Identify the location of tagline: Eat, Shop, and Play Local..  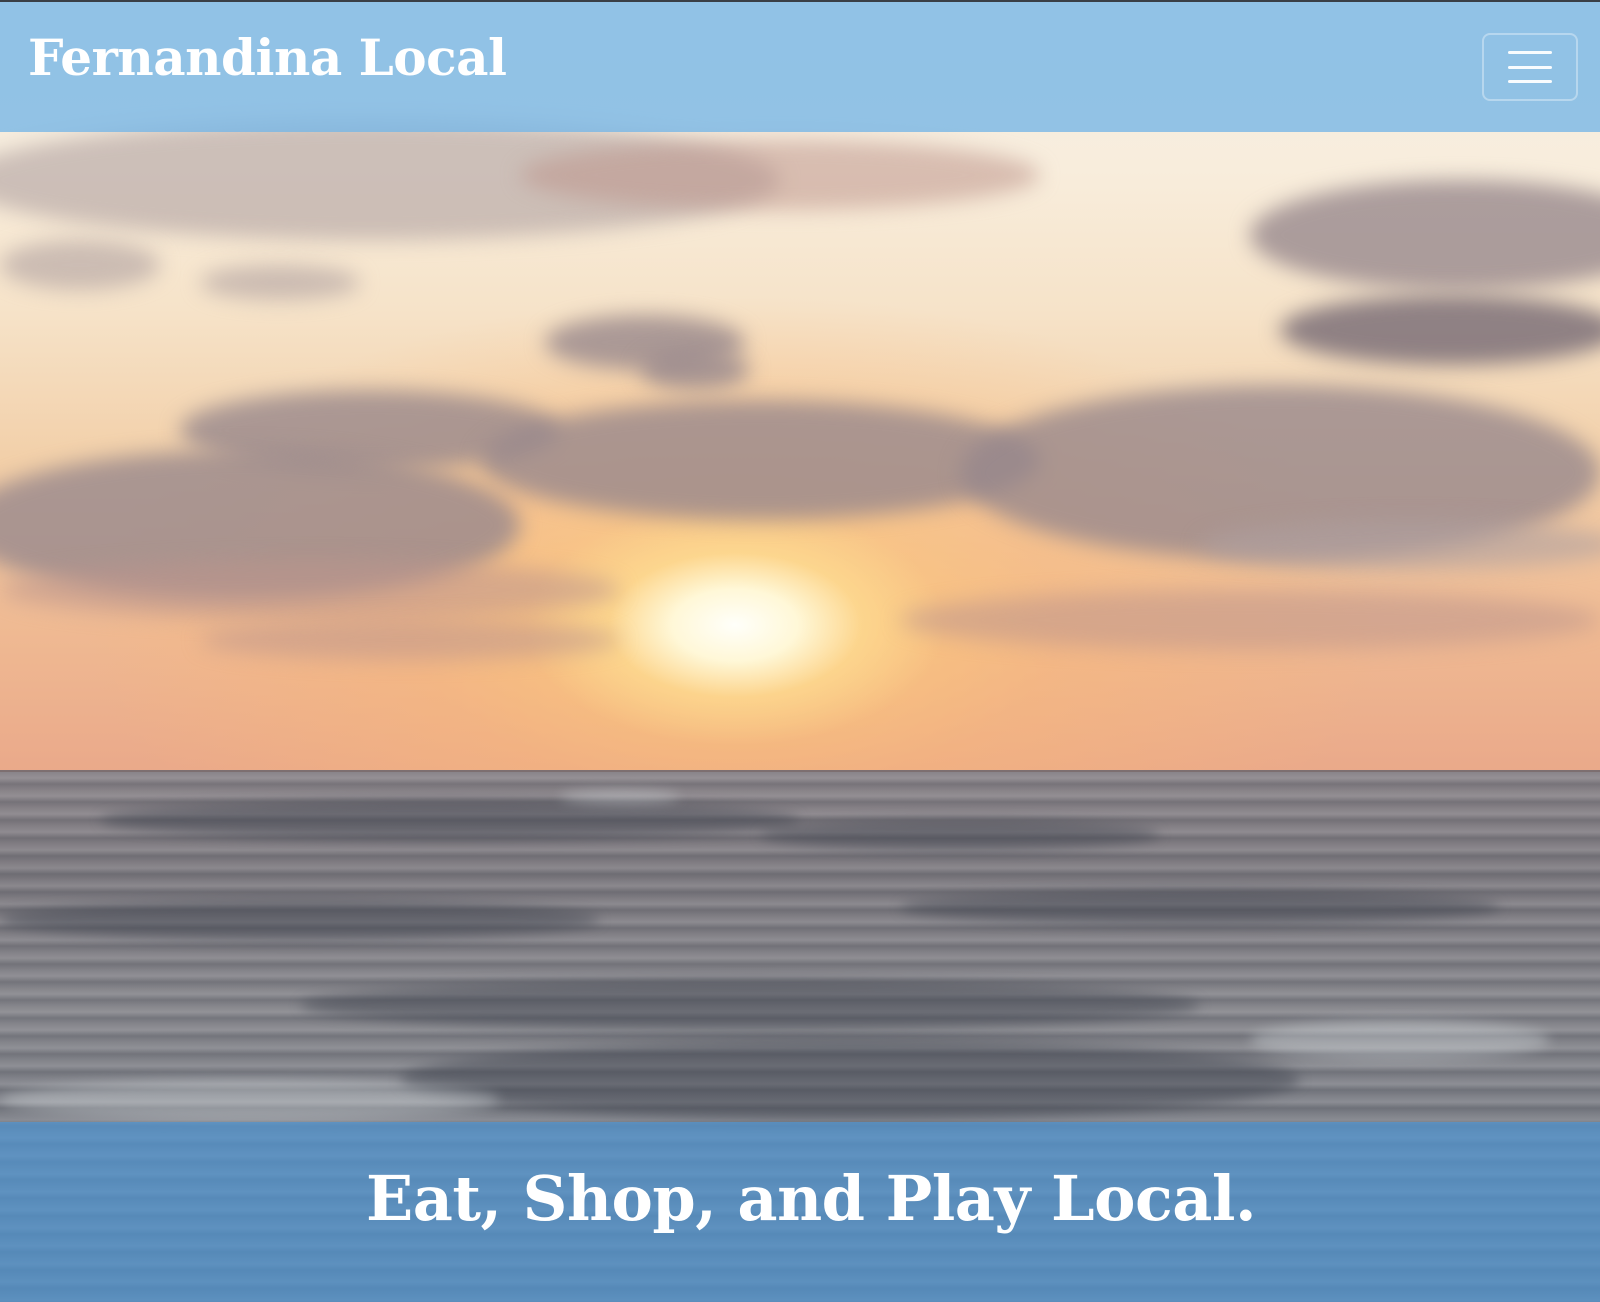
(811, 1198).